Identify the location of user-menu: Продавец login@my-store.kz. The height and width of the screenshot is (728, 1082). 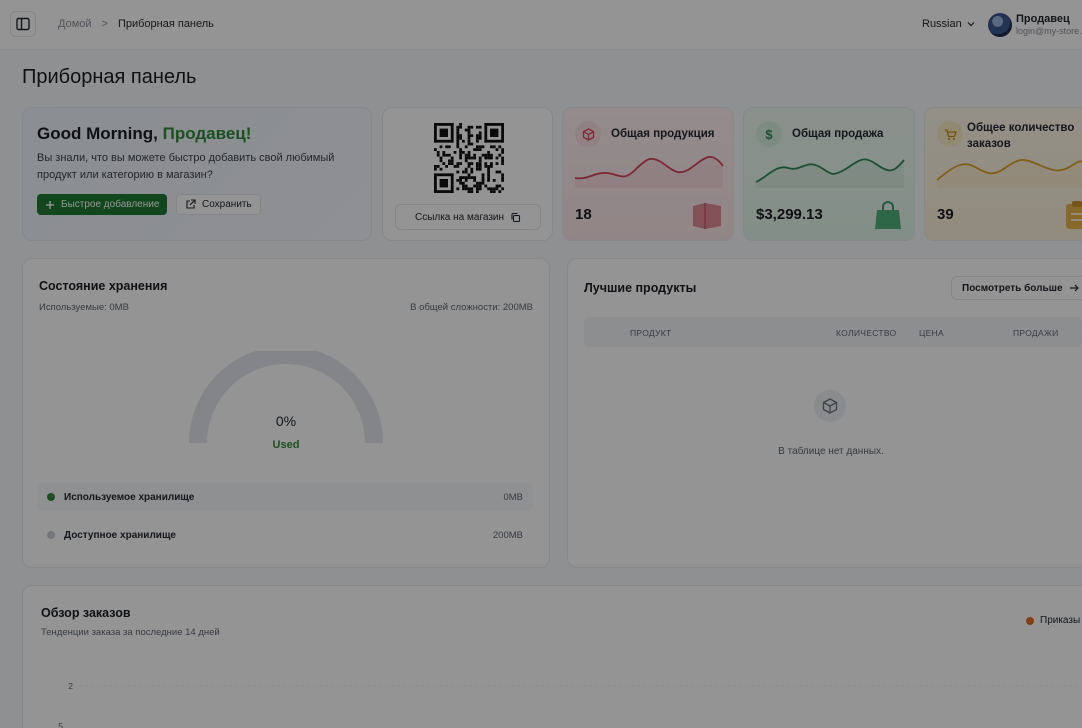
(1049, 24).